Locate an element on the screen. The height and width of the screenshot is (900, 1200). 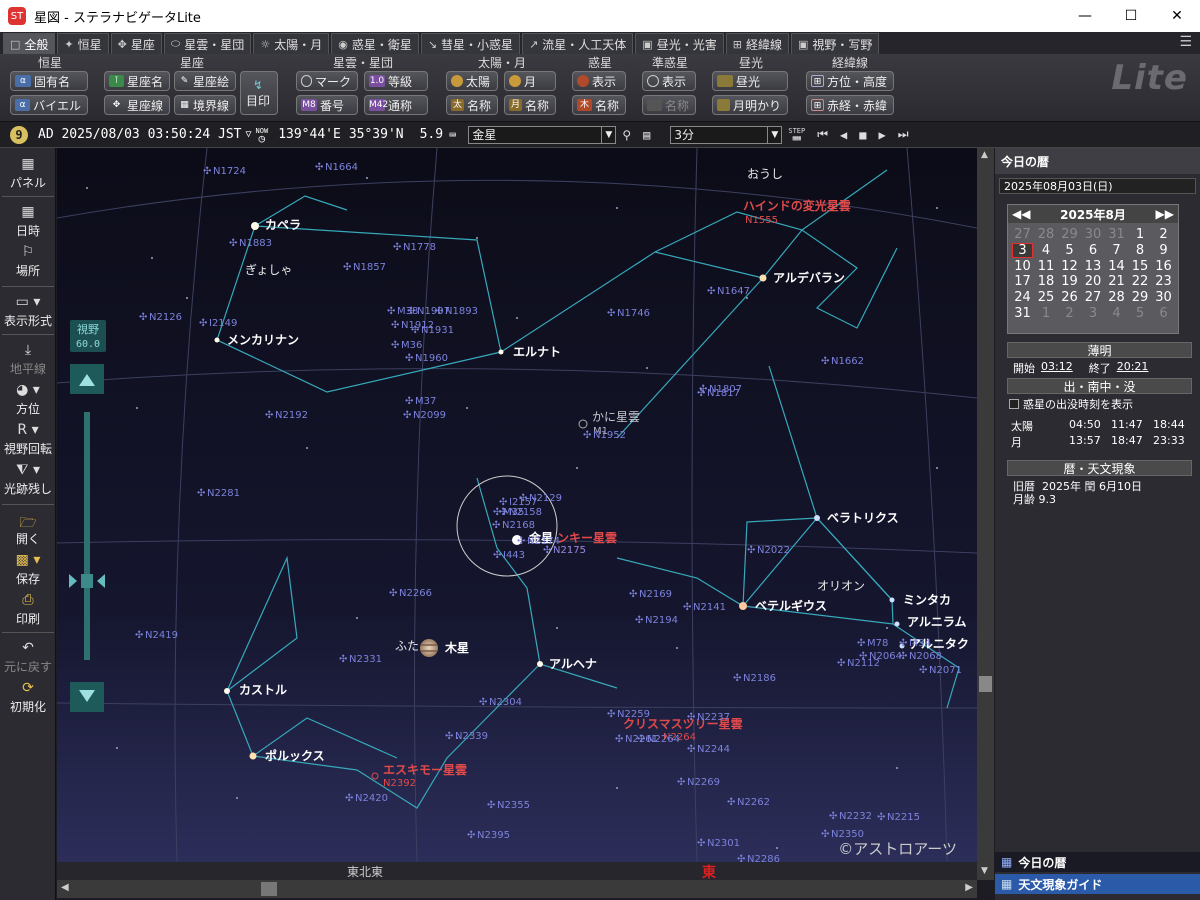
dso-label: N2186 is located at coordinates (759, 678).